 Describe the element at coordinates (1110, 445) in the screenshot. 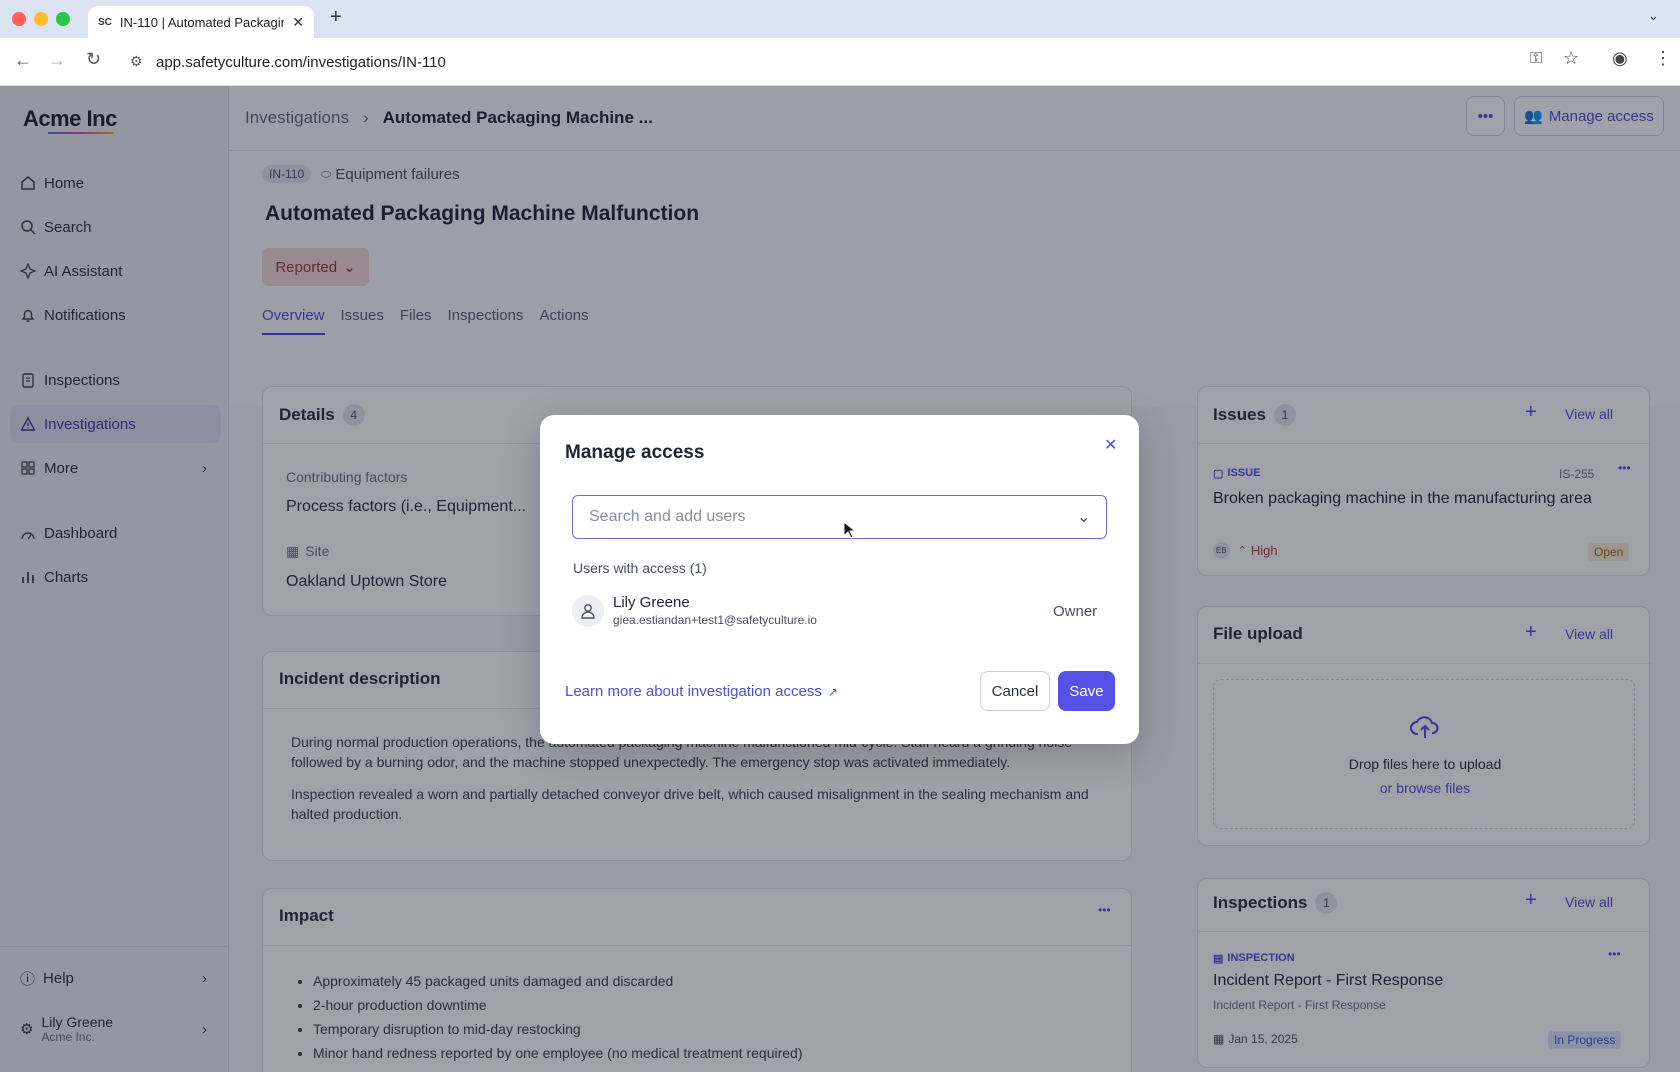

I see `close-icon: ✕` at that location.